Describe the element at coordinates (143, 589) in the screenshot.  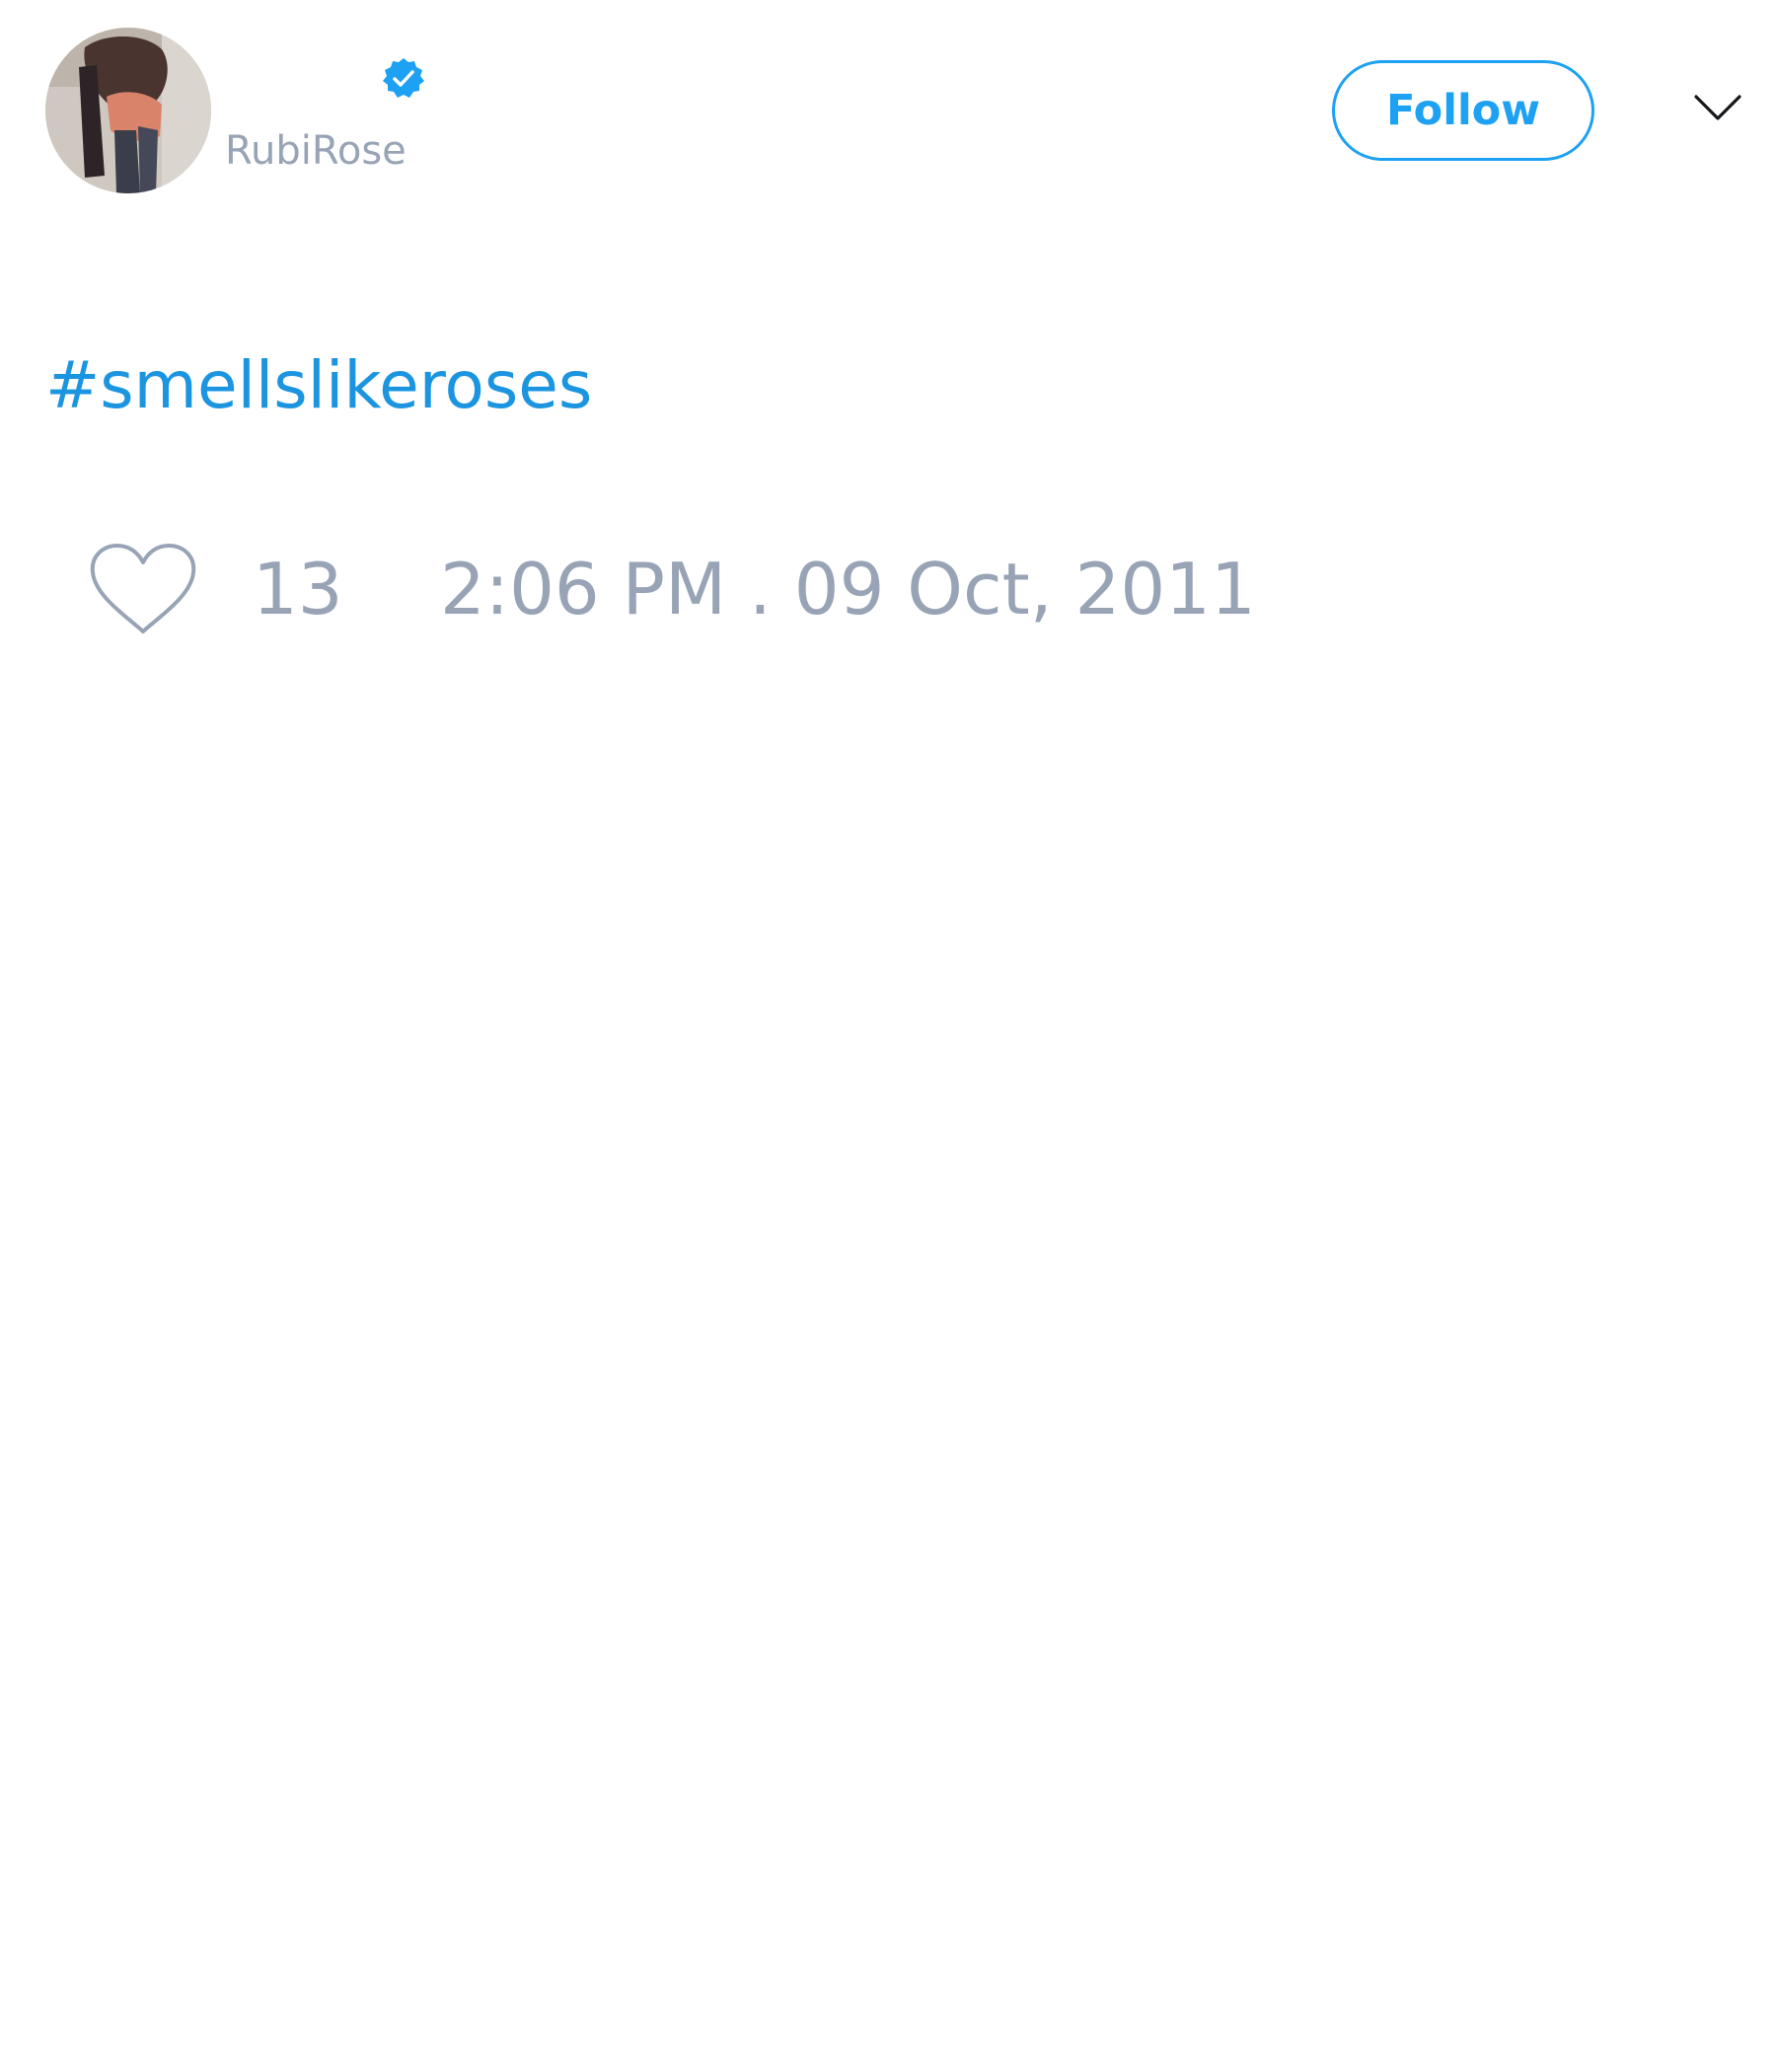
I see `heart-icon` at that location.